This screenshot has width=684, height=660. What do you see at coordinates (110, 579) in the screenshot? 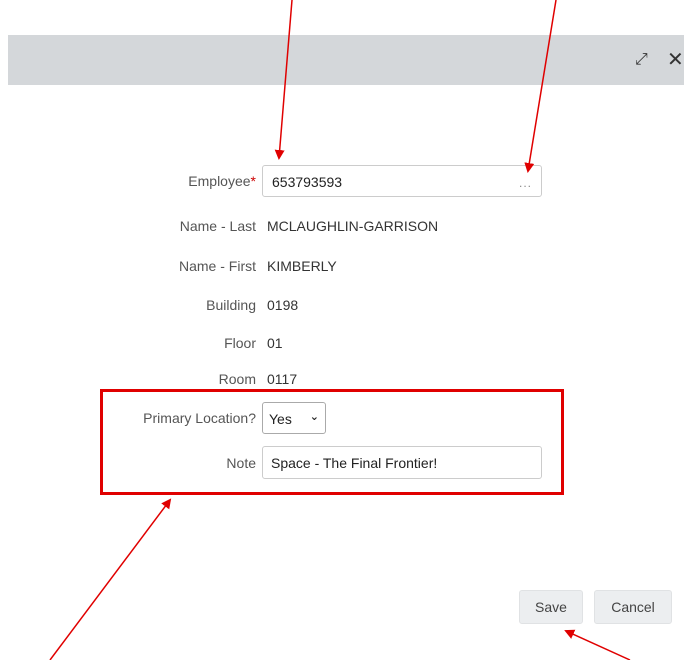
I see `annotation-arrow-highlight` at bounding box center [110, 579].